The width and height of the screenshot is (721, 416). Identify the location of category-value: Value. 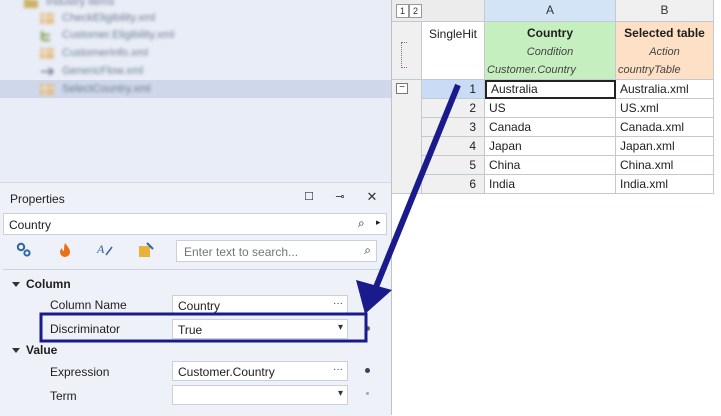
(34, 350).